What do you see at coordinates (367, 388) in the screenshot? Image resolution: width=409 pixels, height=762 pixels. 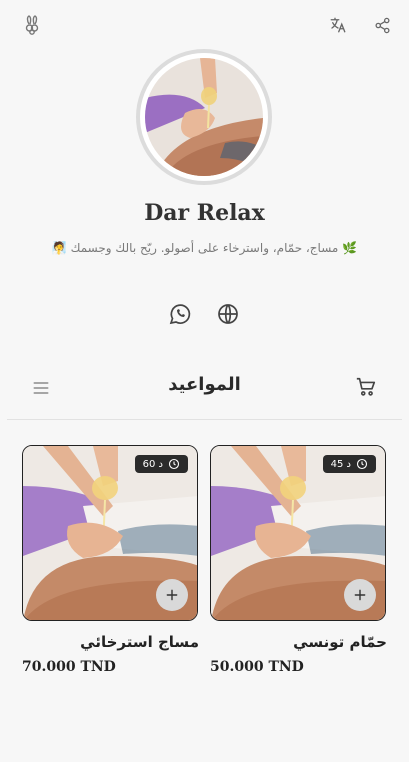 I see `cart-icon` at bounding box center [367, 388].